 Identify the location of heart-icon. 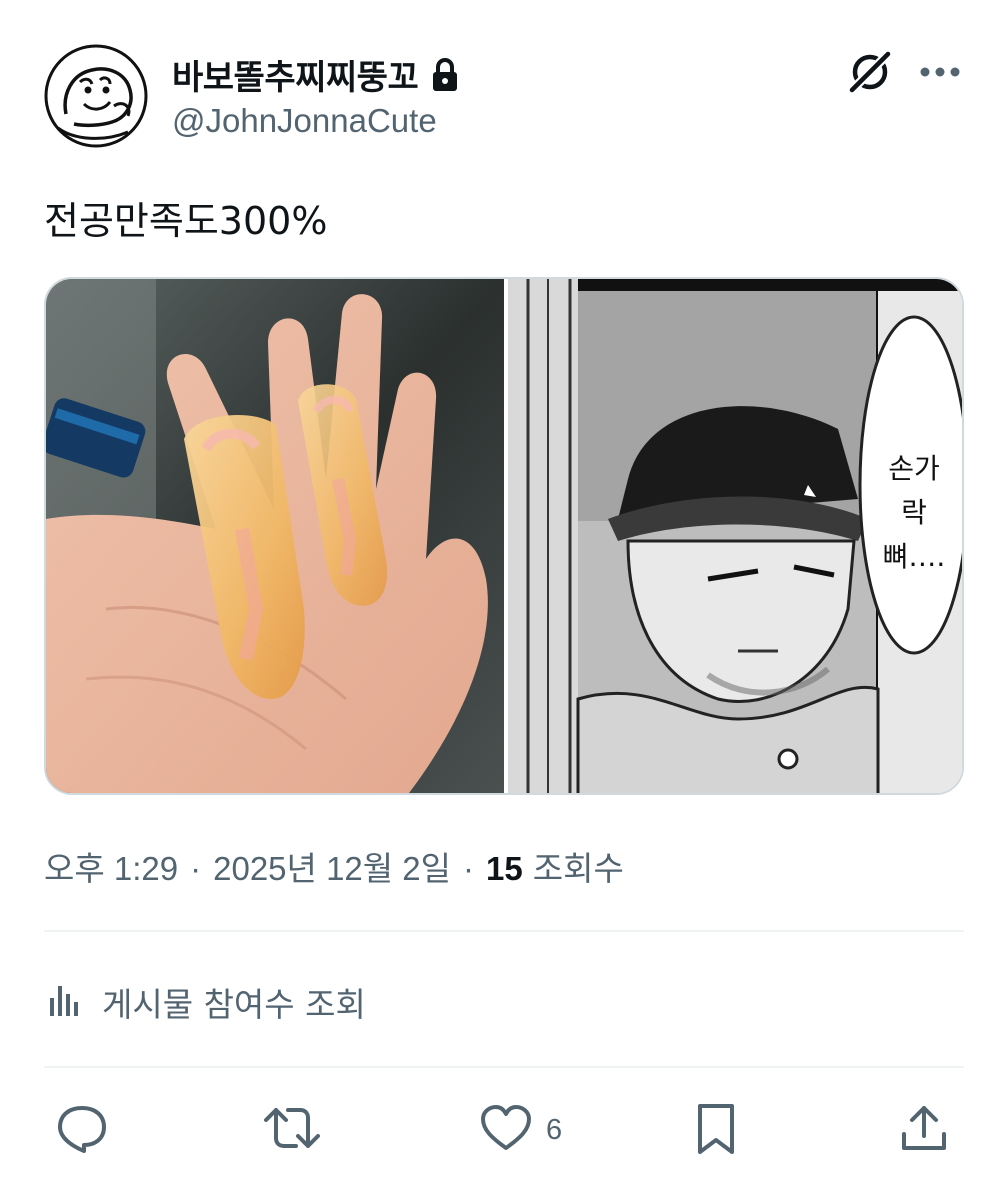
(506, 1130).